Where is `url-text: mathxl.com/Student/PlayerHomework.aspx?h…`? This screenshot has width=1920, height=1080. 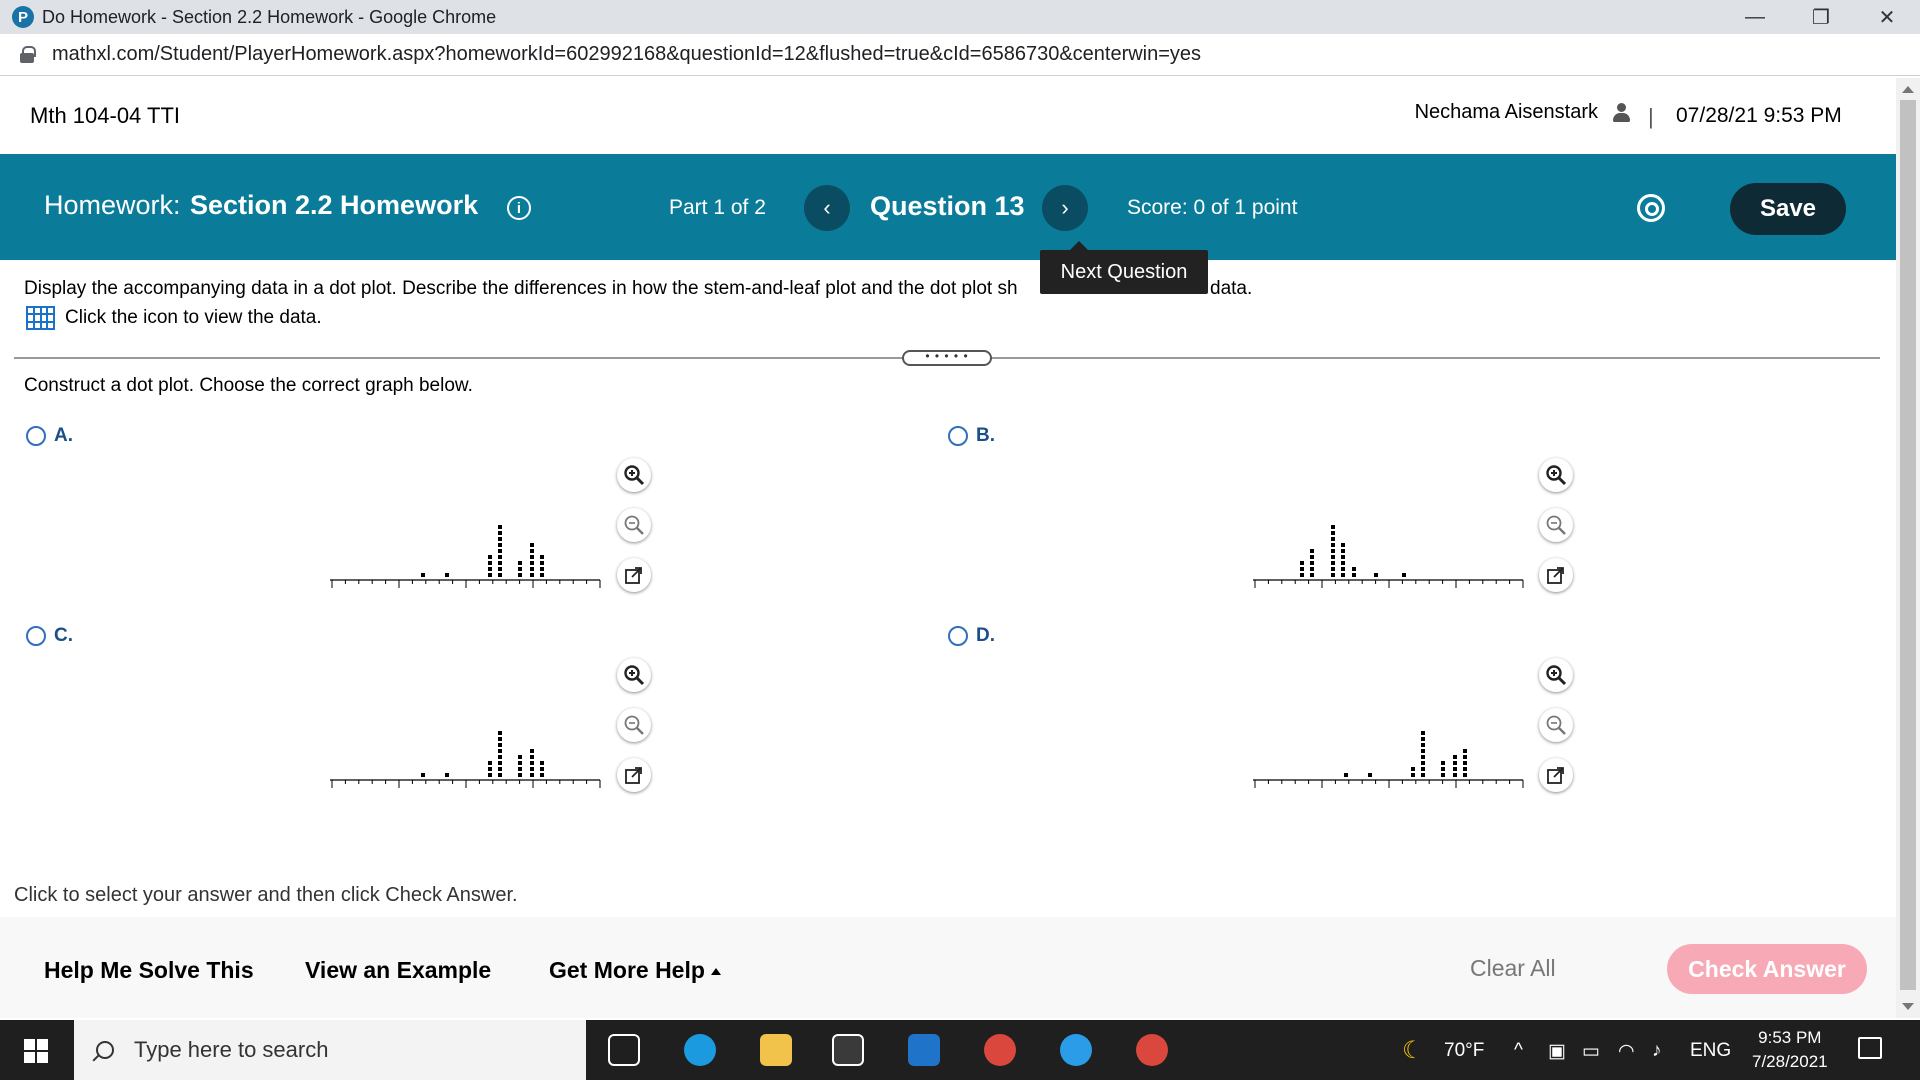
url-text: mathxl.com/Student/PlayerHomework.aspx?h… is located at coordinates (626, 54).